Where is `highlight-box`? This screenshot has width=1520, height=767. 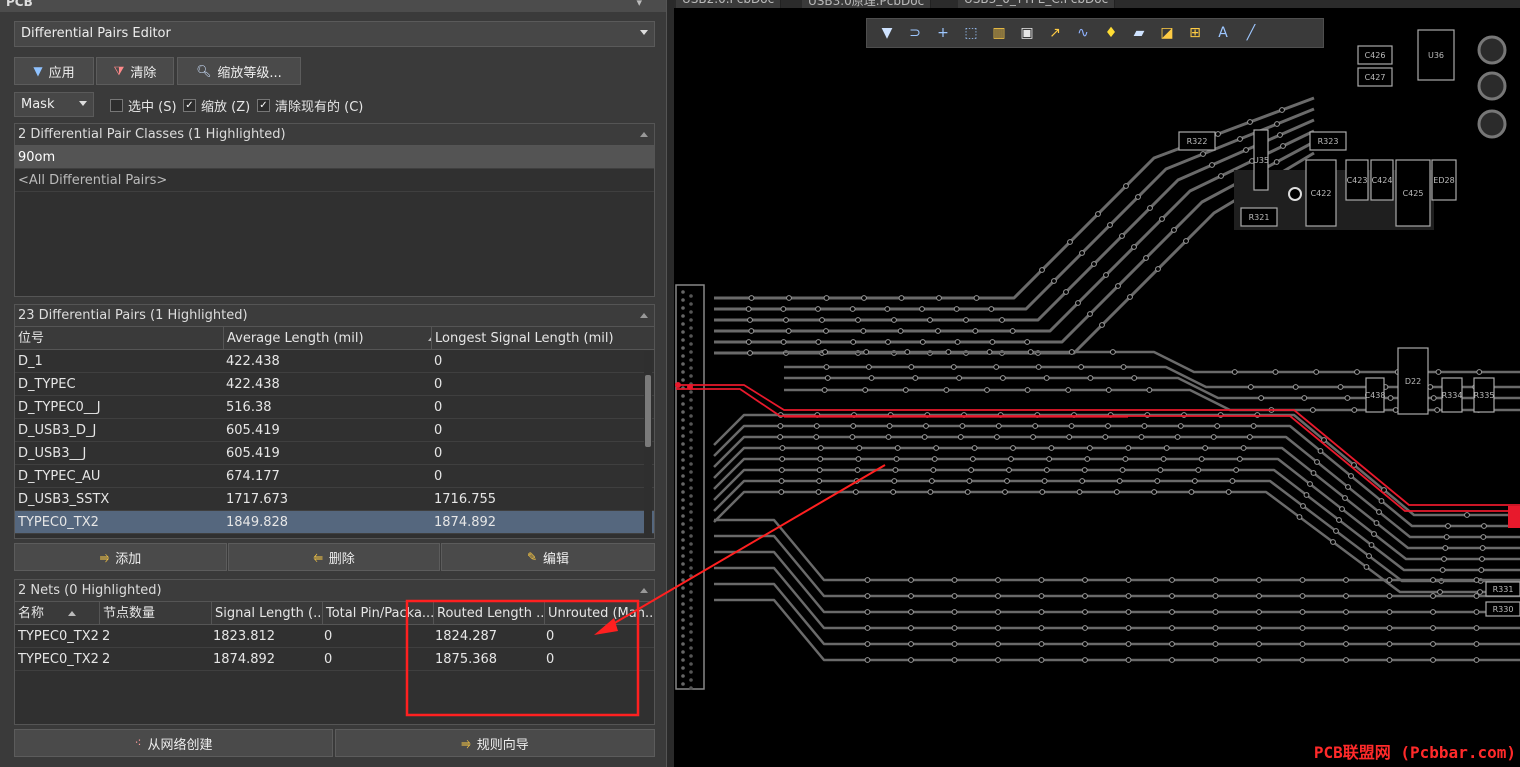 highlight-box is located at coordinates (522, 658).